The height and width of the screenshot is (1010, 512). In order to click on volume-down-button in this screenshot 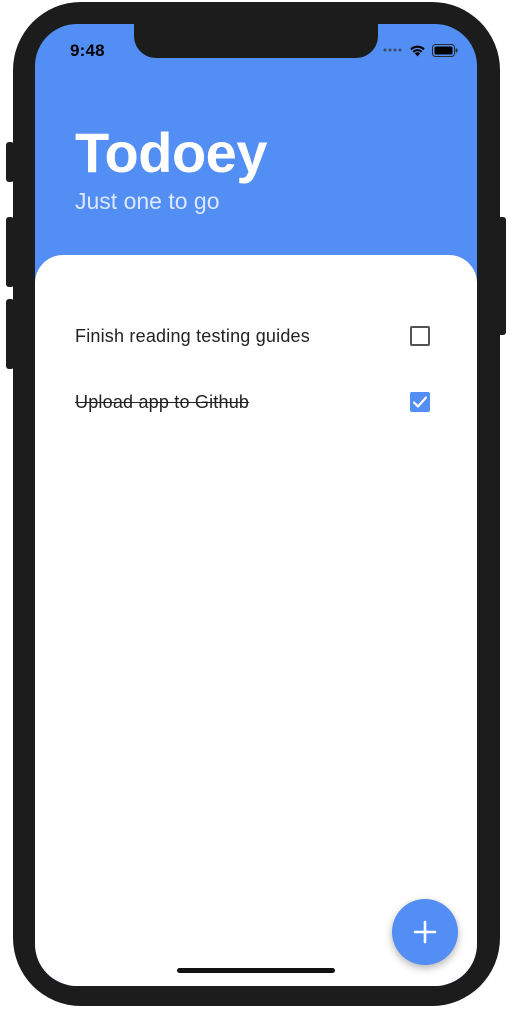, I will do `click(10, 334)`.